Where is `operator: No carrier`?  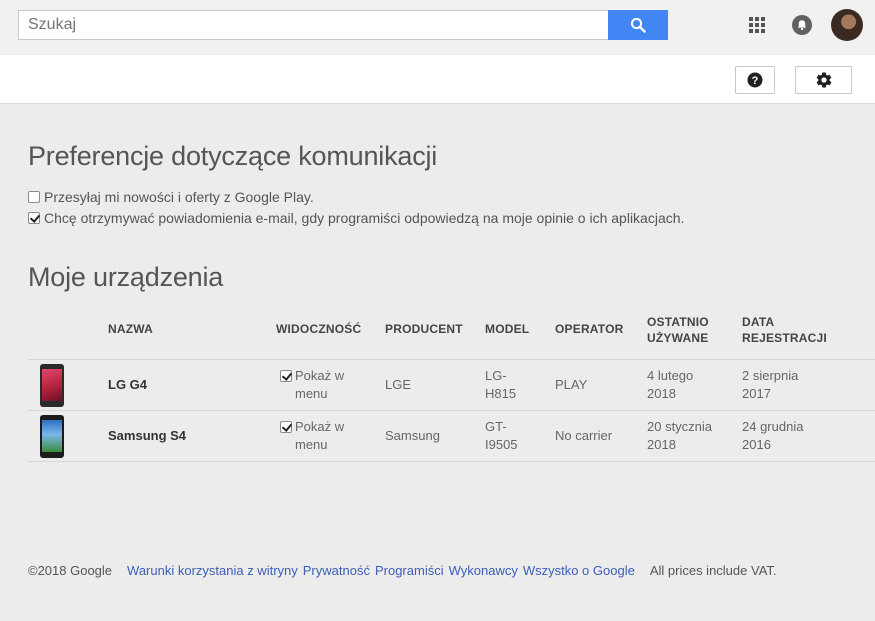
operator: No carrier is located at coordinates (584, 435).